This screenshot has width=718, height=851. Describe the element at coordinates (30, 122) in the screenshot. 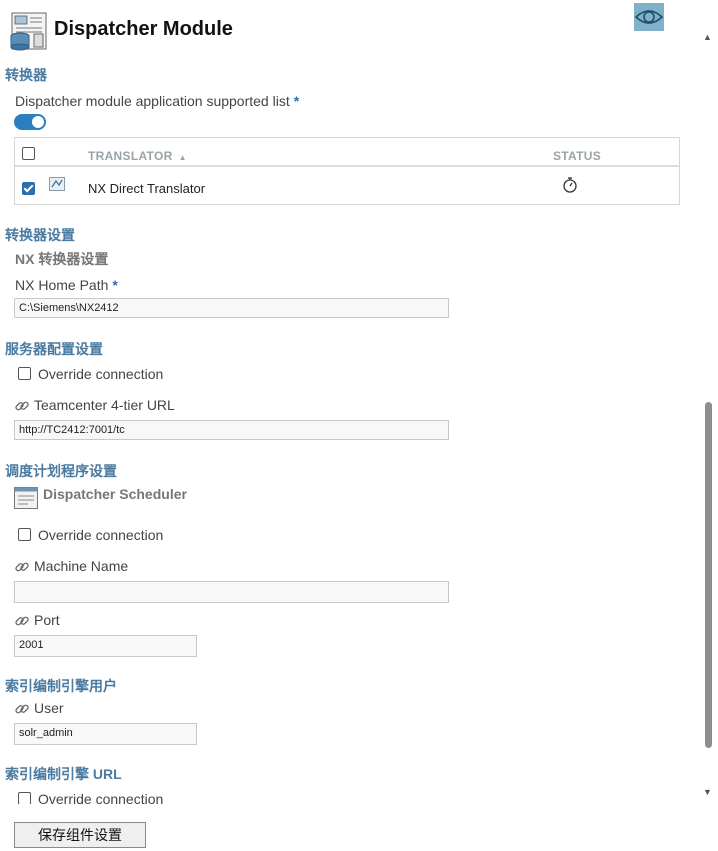

I see `supported-list-toggle` at that location.